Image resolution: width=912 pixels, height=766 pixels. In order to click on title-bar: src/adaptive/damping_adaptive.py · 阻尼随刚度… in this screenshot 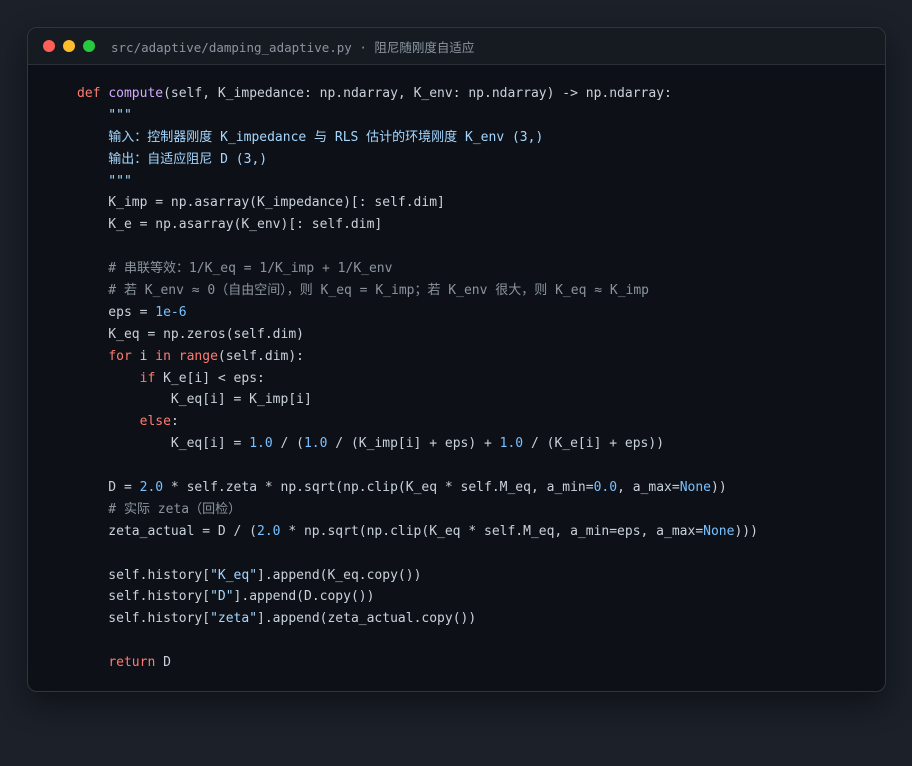, I will do `click(456, 46)`.